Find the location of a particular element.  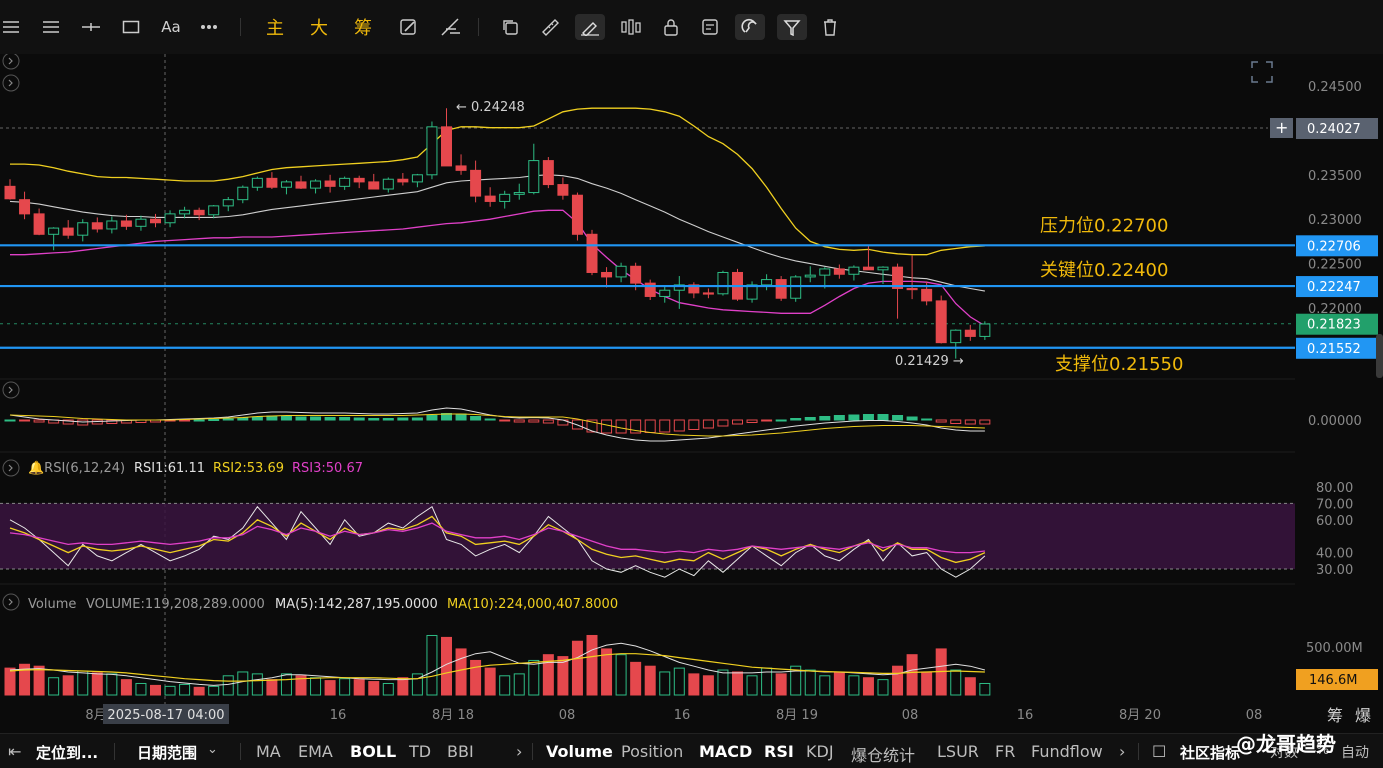

subindicator-fr: FR is located at coordinates (1005, 751).